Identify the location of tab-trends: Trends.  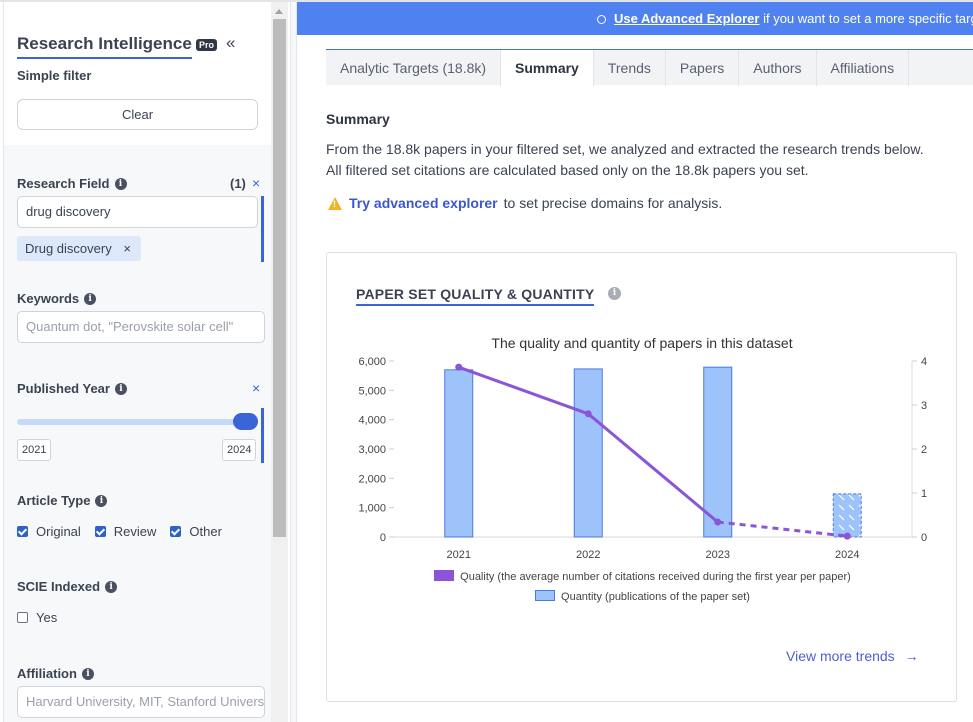
(630, 68).